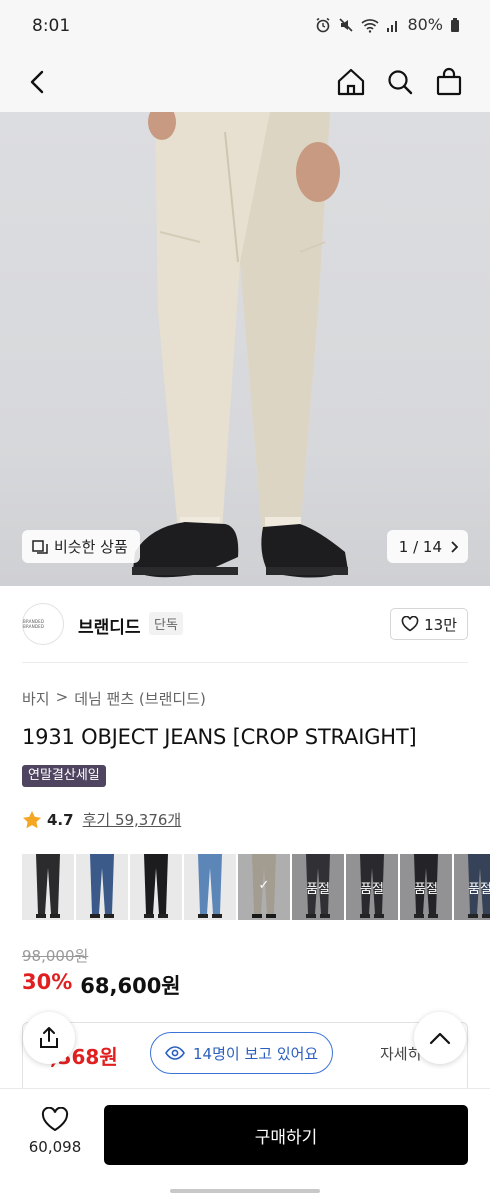 The width and height of the screenshot is (490, 1200). I want to click on status-icons: 80%, so click(387, 24).